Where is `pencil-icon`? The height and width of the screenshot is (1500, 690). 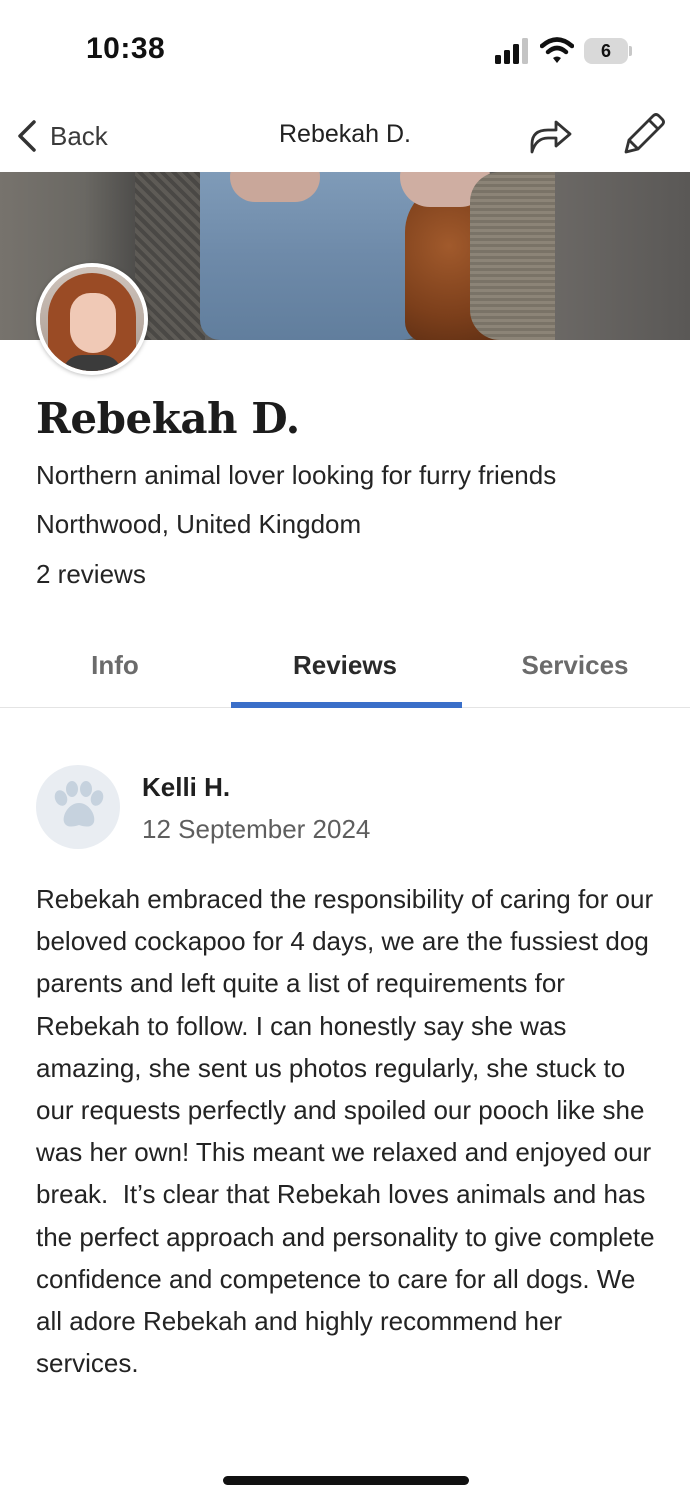 pencil-icon is located at coordinates (643, 134).